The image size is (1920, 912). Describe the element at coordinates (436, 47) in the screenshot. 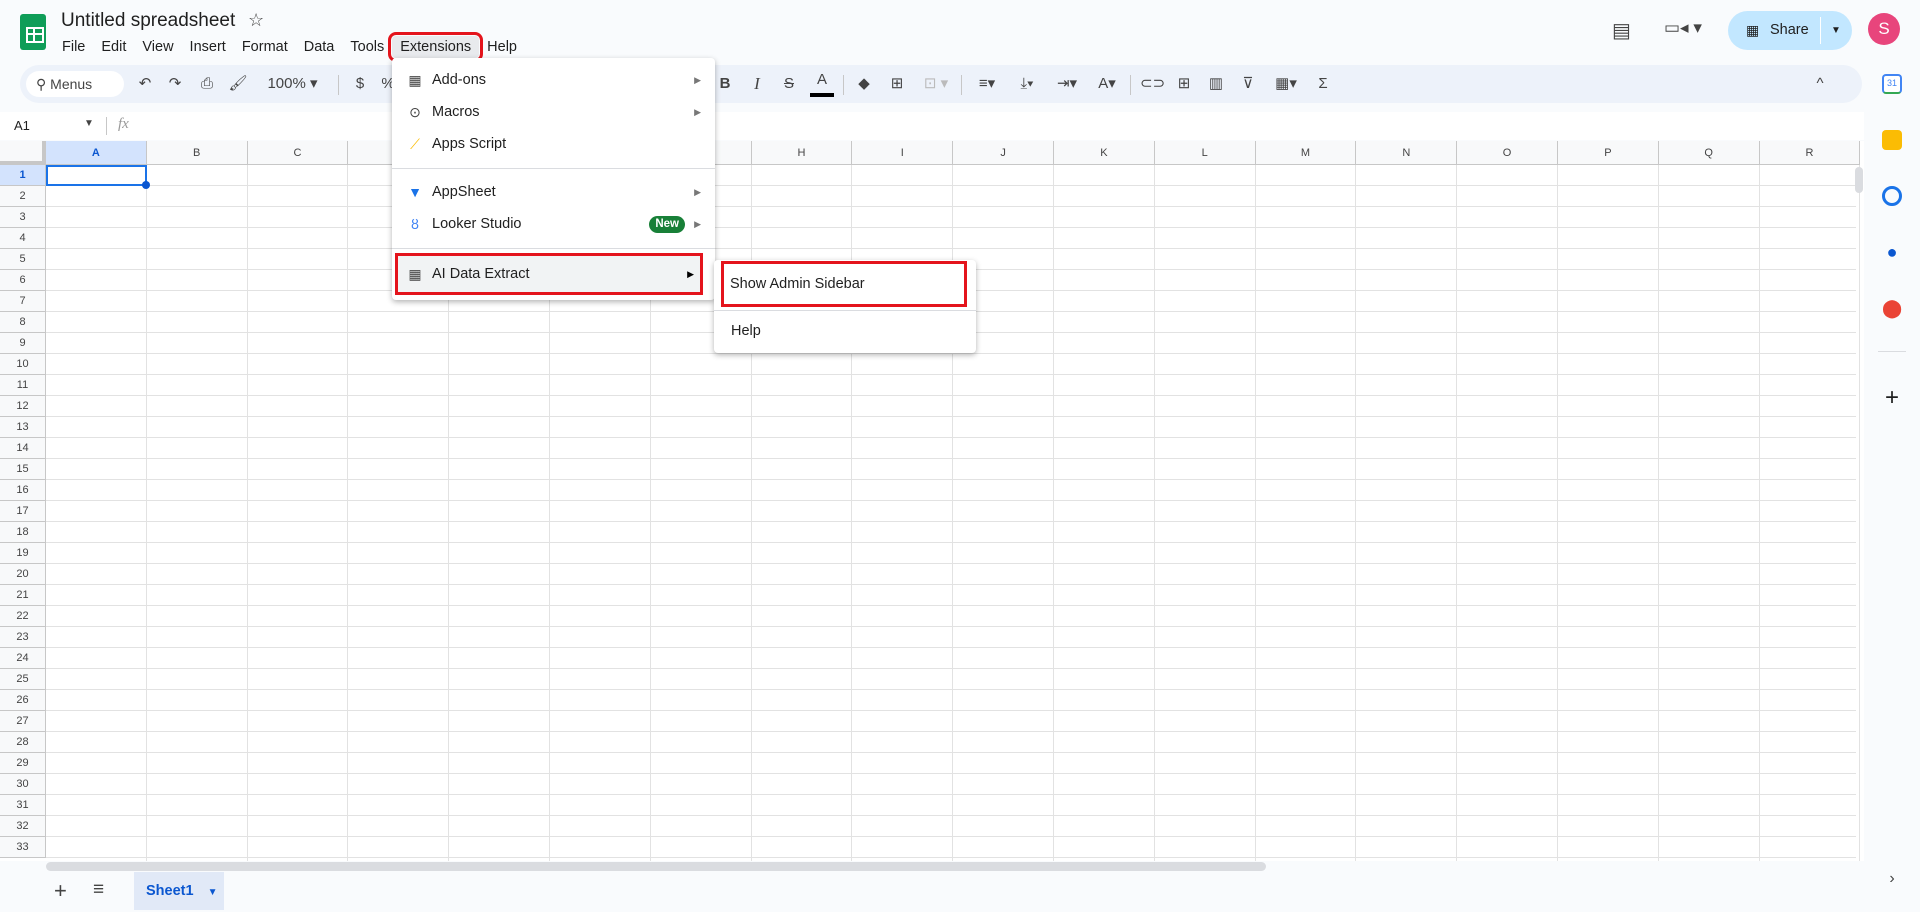

I see `menu-extensions: Extensions` at that location.